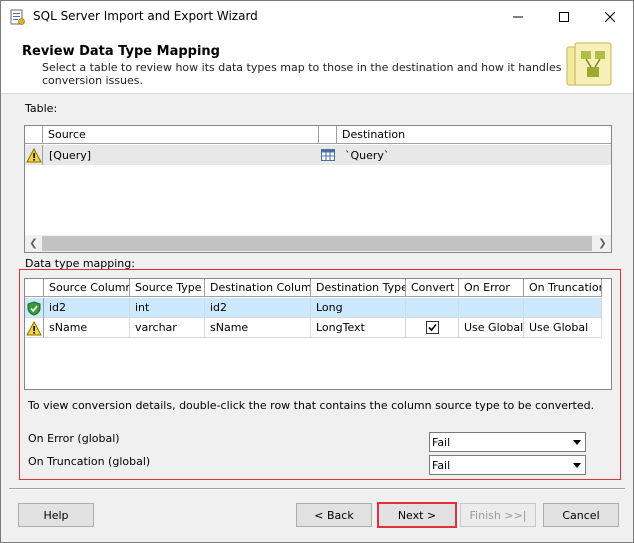 The image size is (634, 543). I want to click on table-row-destination: `Query`, so click(367, 155).